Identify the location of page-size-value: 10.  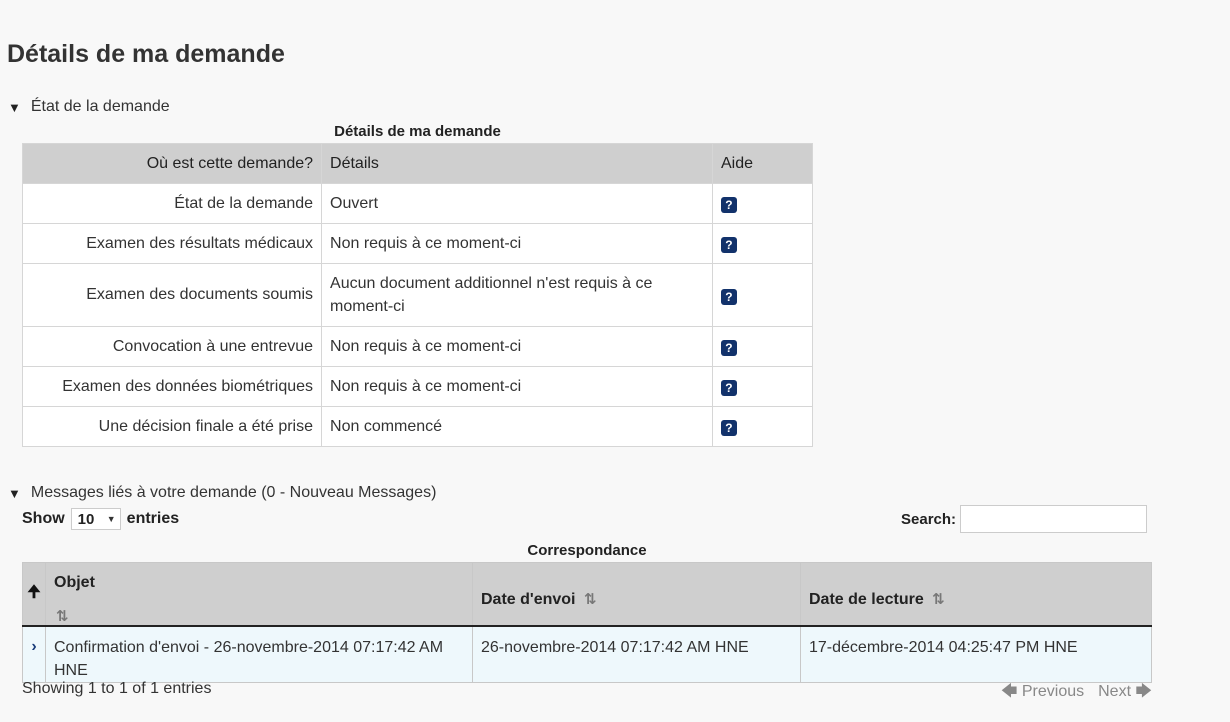
(86, 519).